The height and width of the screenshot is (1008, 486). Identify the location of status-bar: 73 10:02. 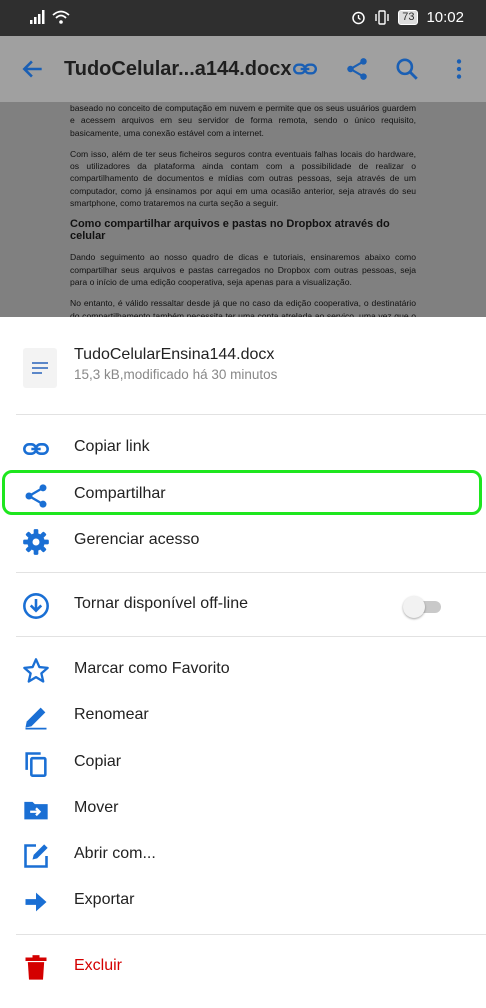
(243, 18).